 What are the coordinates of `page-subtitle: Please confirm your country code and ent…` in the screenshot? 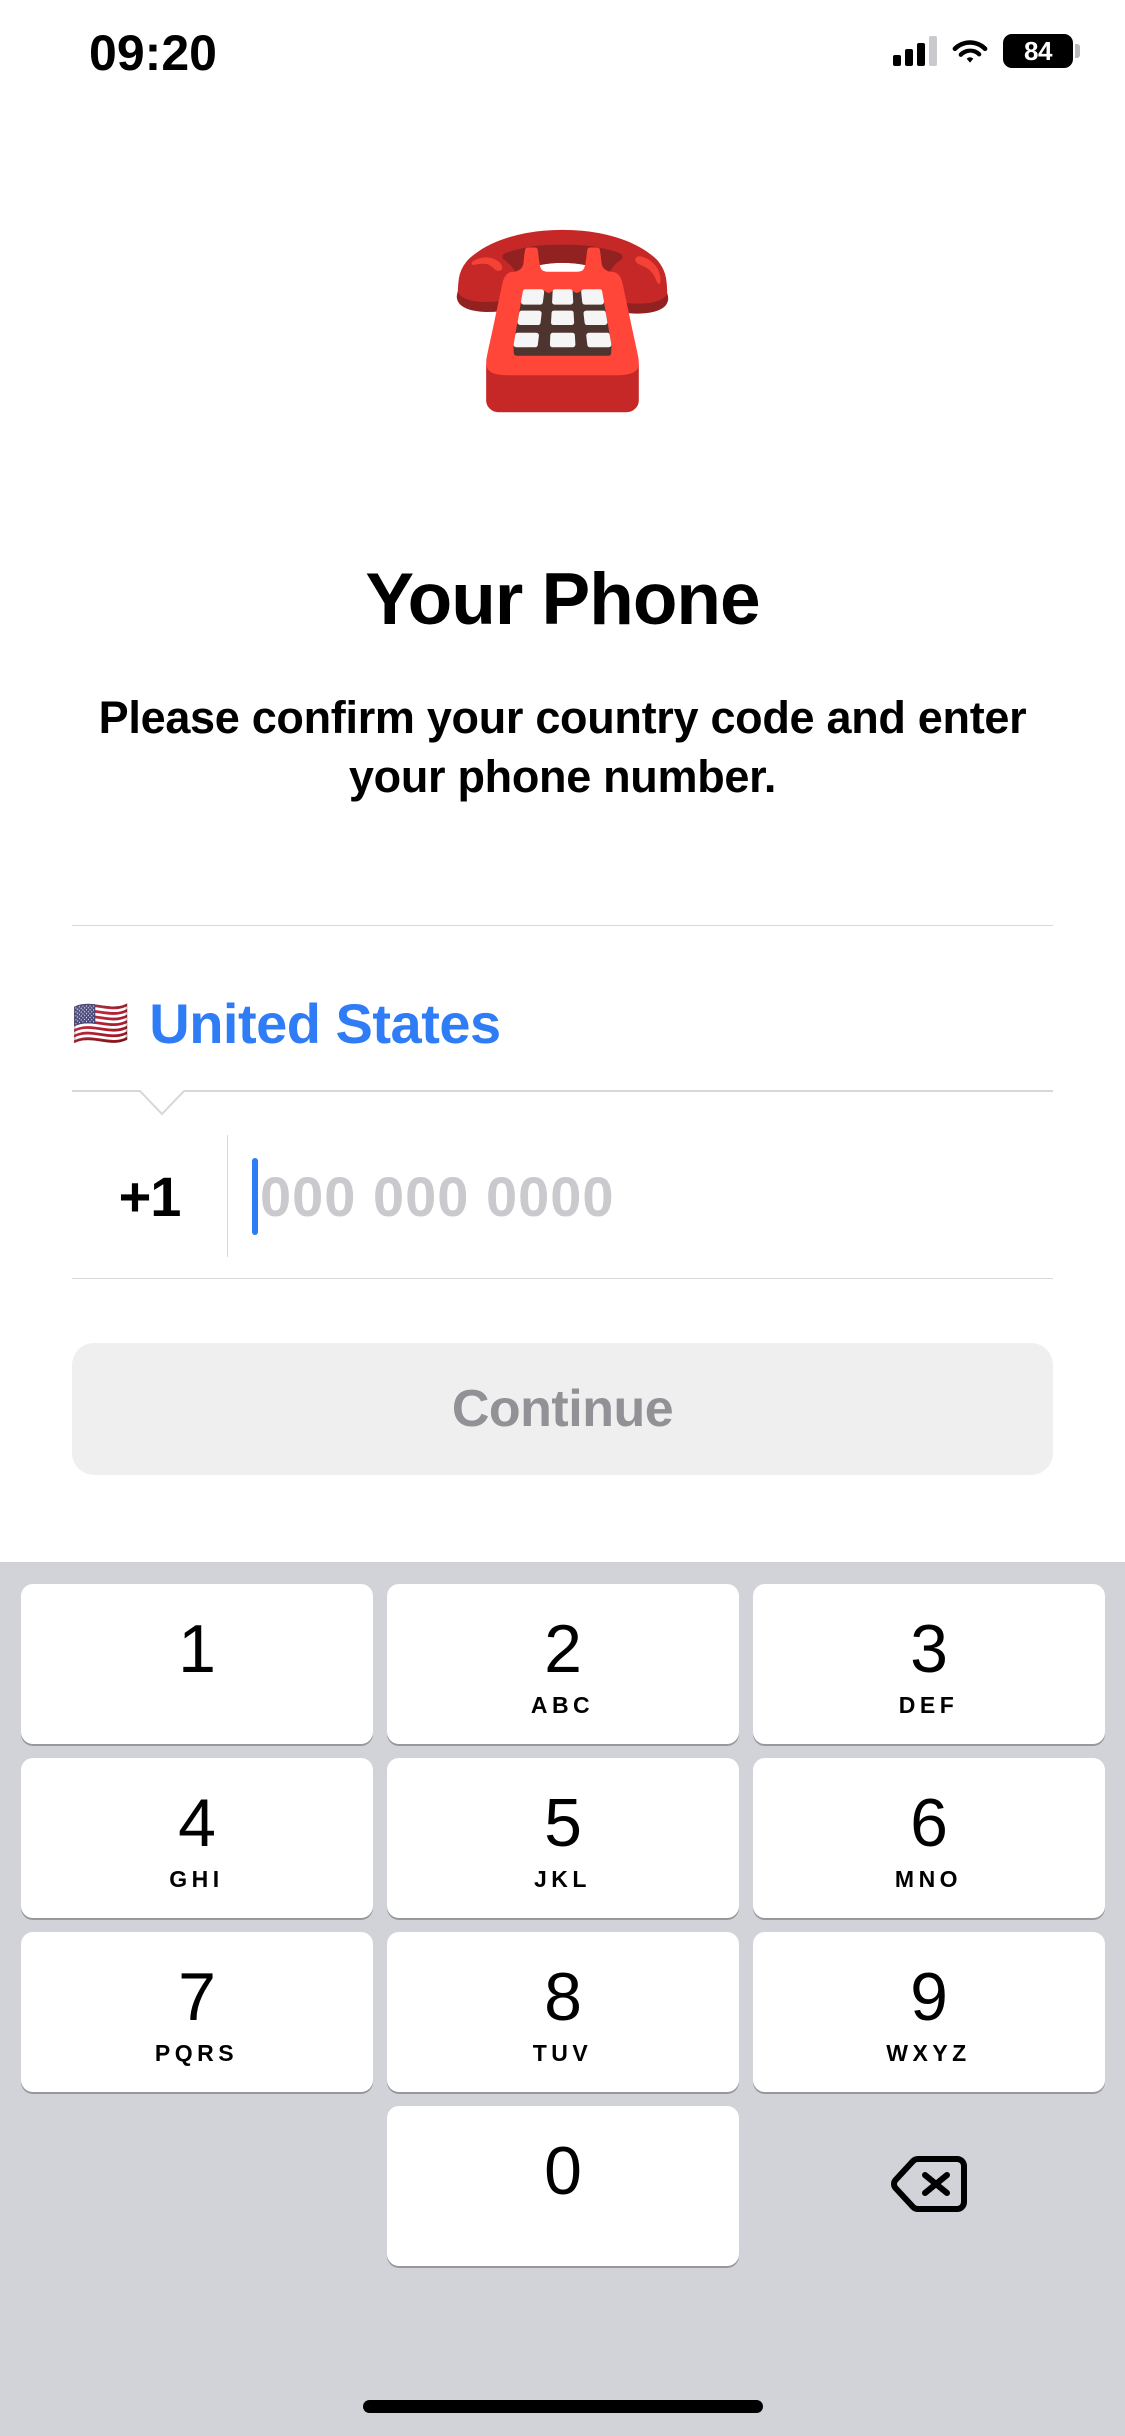 It's located at (562, 747).